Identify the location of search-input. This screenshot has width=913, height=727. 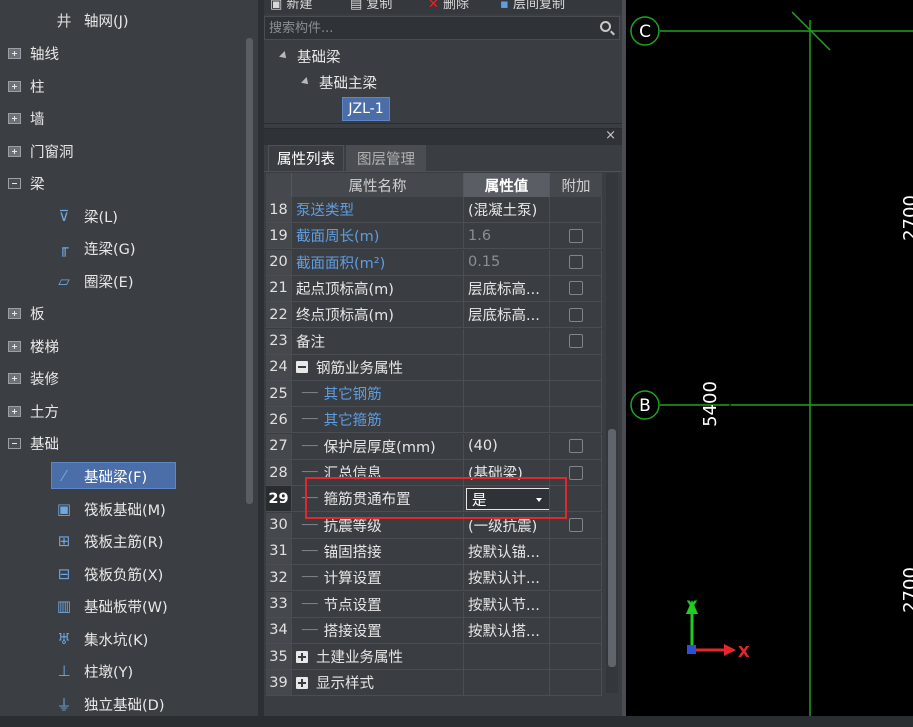
(429, 28).